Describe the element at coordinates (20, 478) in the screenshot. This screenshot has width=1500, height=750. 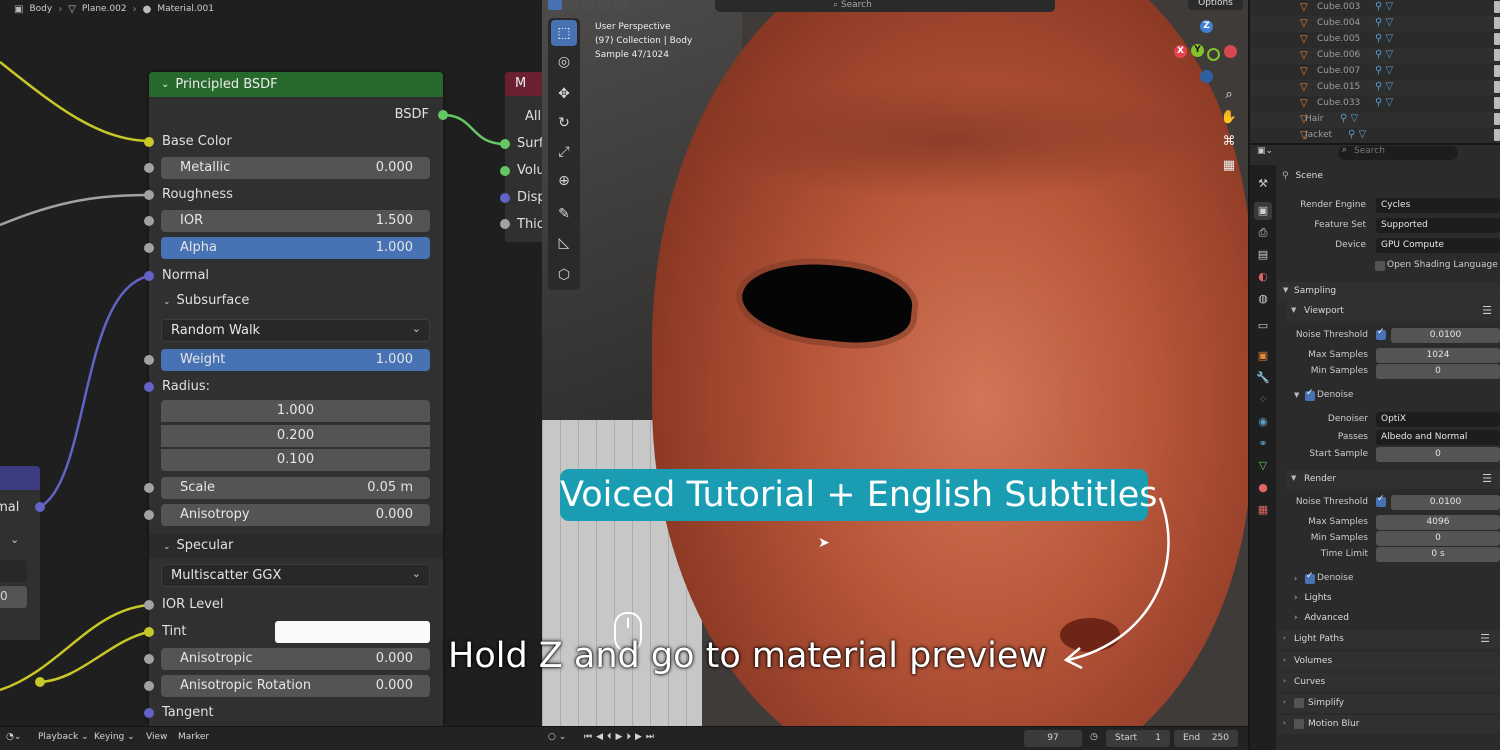
I see `normal-map-node-header` at that location.